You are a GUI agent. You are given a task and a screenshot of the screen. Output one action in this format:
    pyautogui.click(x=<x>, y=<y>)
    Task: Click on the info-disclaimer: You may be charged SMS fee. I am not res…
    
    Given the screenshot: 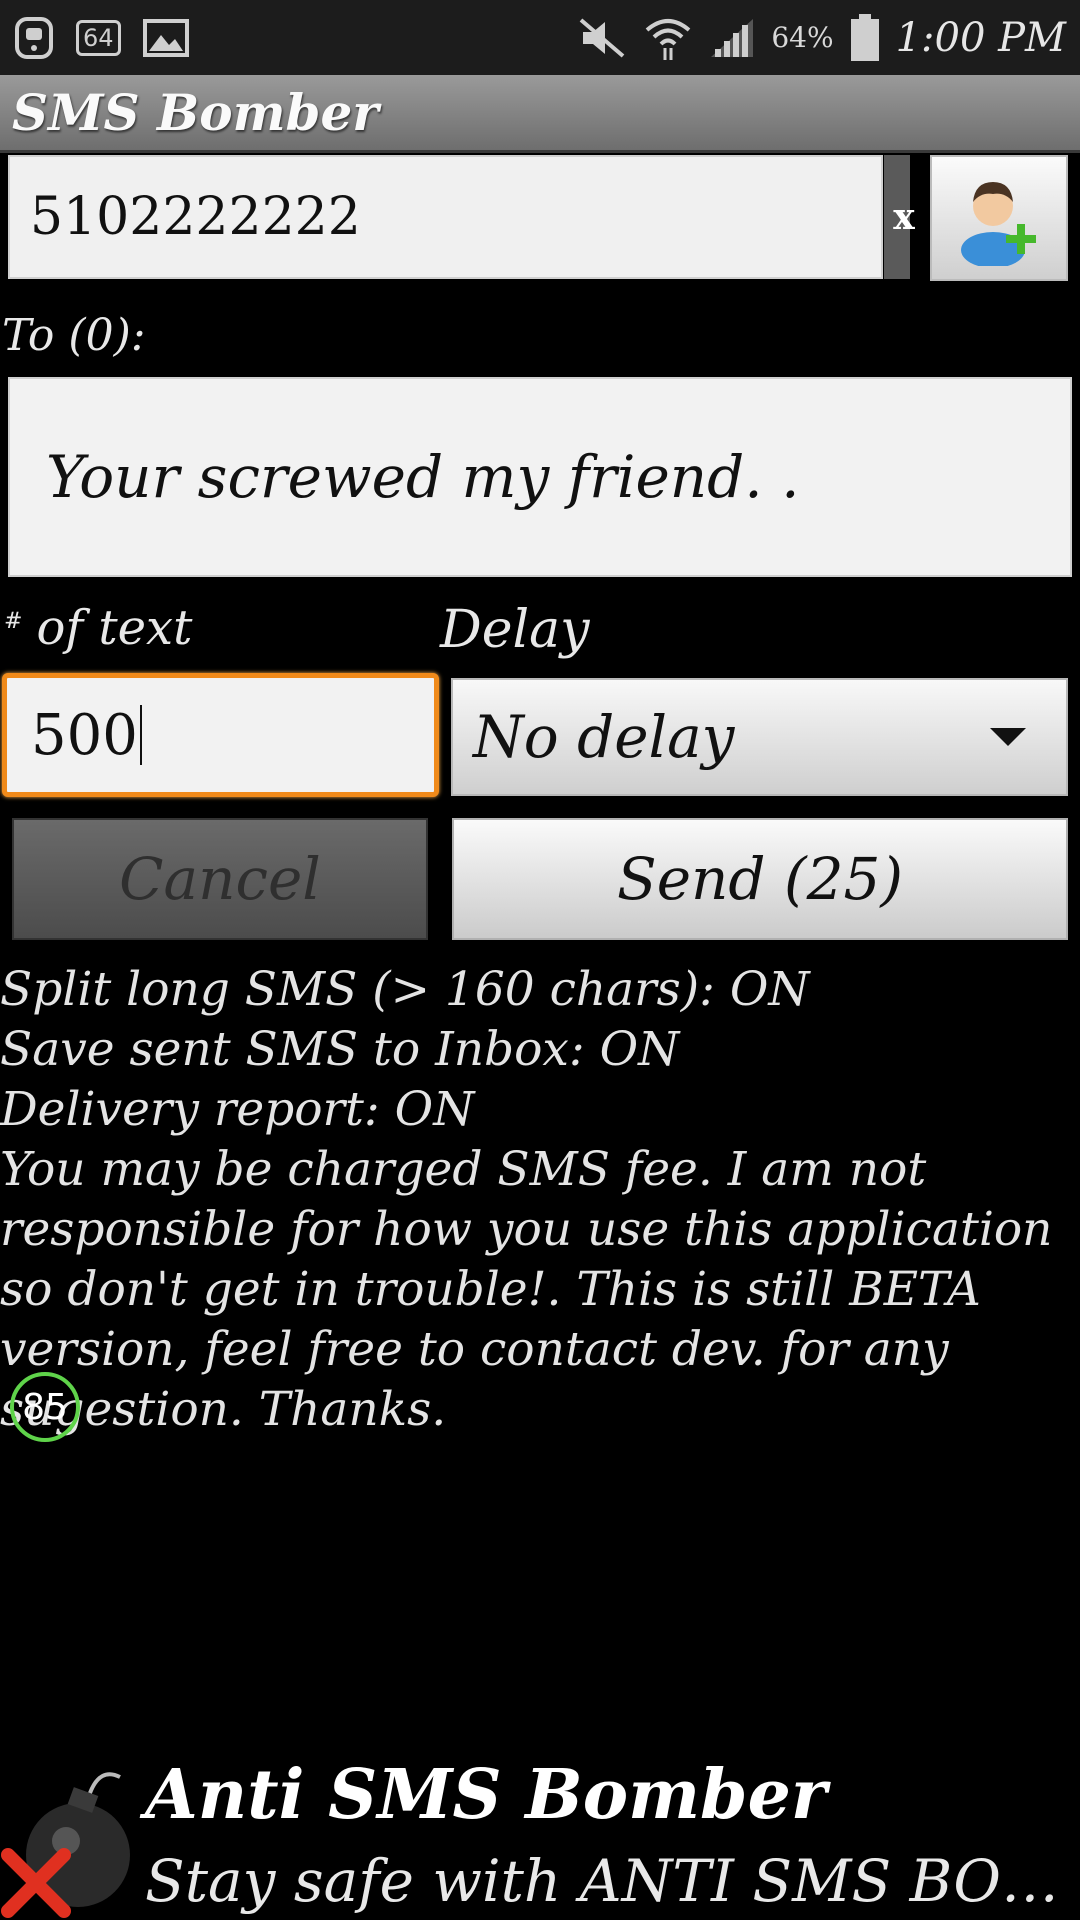 What is the action you would take?
    pyautogui.click(x=526, y=1289)
    